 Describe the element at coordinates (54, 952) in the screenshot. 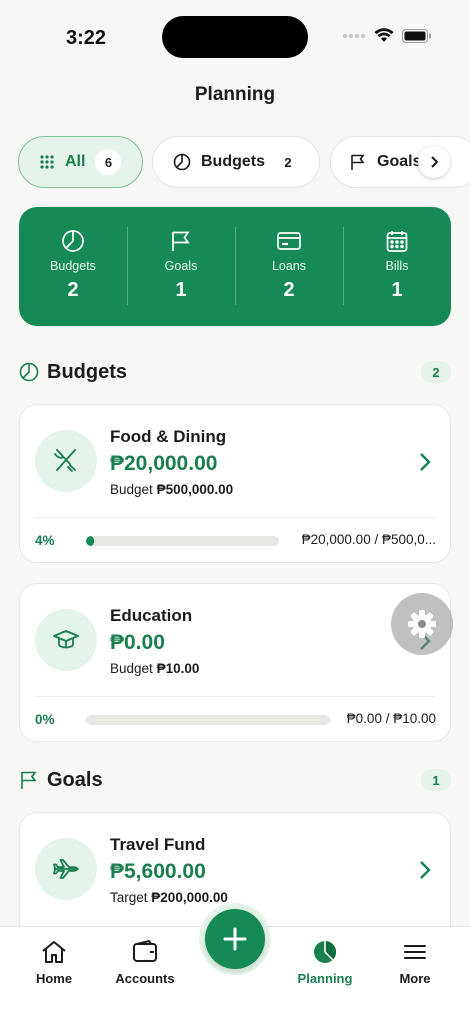

I see `home-icon` at that location.